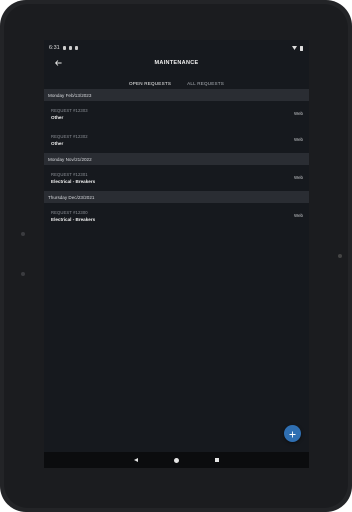 This screenshot has height=512, width=352. I want to click on nav-recents-icon, so click(217, 460).